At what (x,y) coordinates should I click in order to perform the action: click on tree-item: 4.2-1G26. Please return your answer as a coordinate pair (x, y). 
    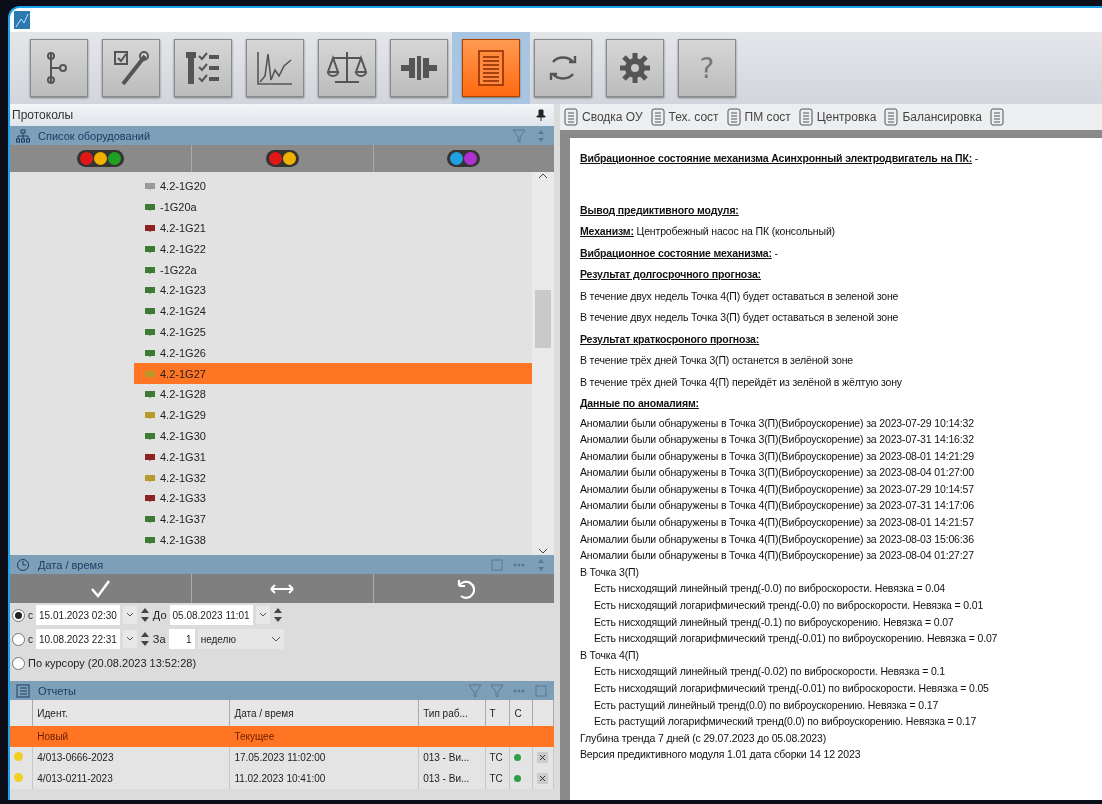
    Looking at the image, I should click on (333, 353).